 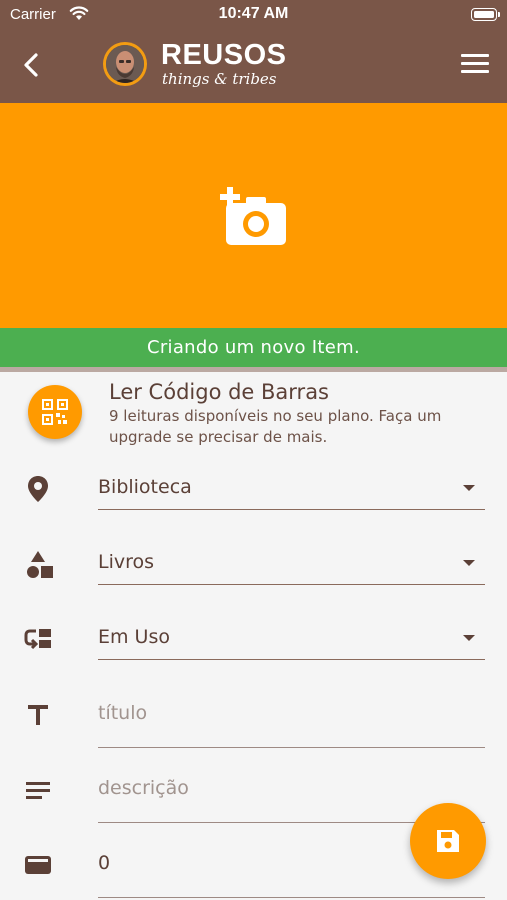 I want to click on category-shapes-icon, so click(x=39, y=565).